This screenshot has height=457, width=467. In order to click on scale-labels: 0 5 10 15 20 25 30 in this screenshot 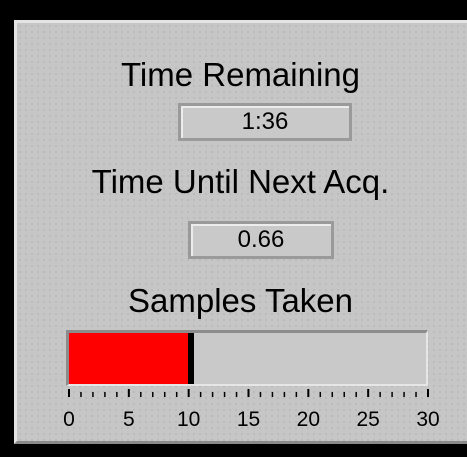, I will do `click(251, 419)`.